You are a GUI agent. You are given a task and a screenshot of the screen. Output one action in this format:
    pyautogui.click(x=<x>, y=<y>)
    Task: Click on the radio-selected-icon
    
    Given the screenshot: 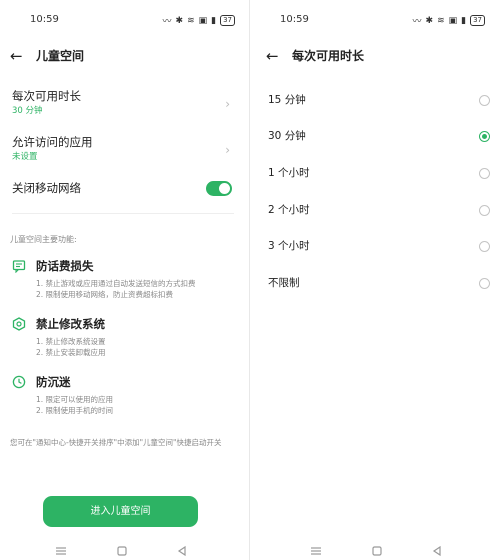 What is the action you would take?
    pyautogui.click(x=484, y=136)
    